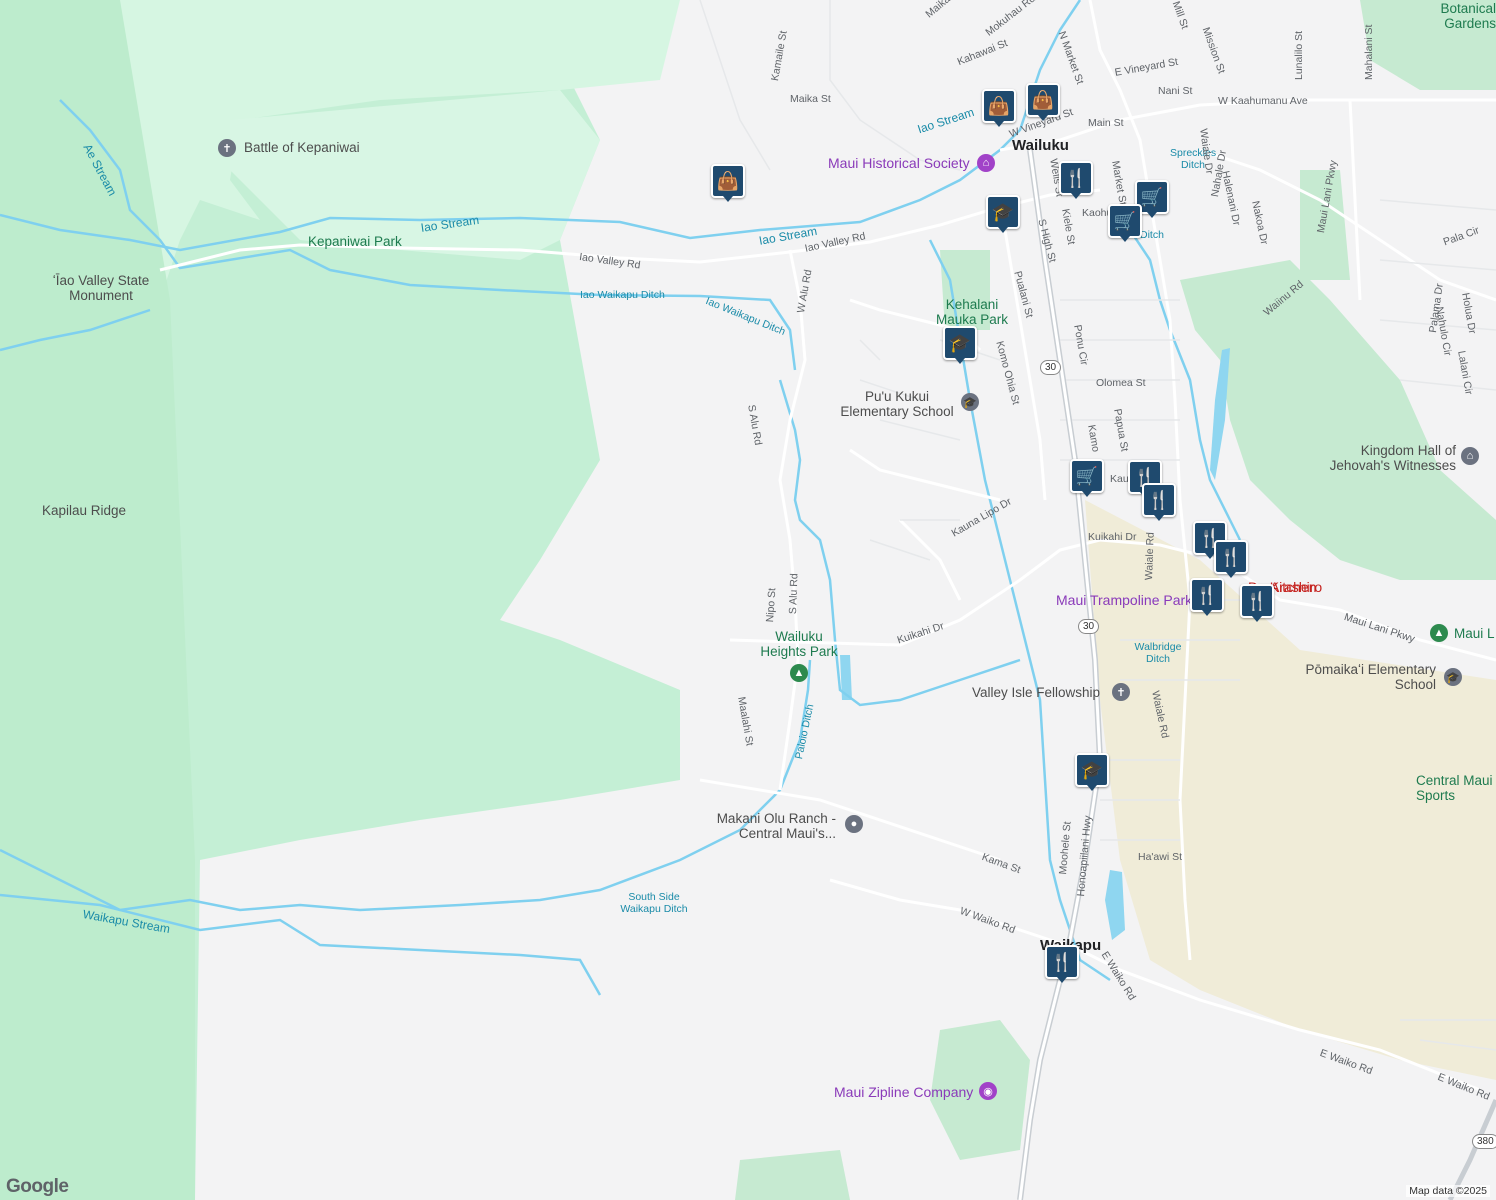 The height and width of the screenshot is (1200, 1496). What do you see at coordinates (1112, 537) in the screenshot?
I see `street-label: Kuikahi Dr` at bounding box center [1112, 537].